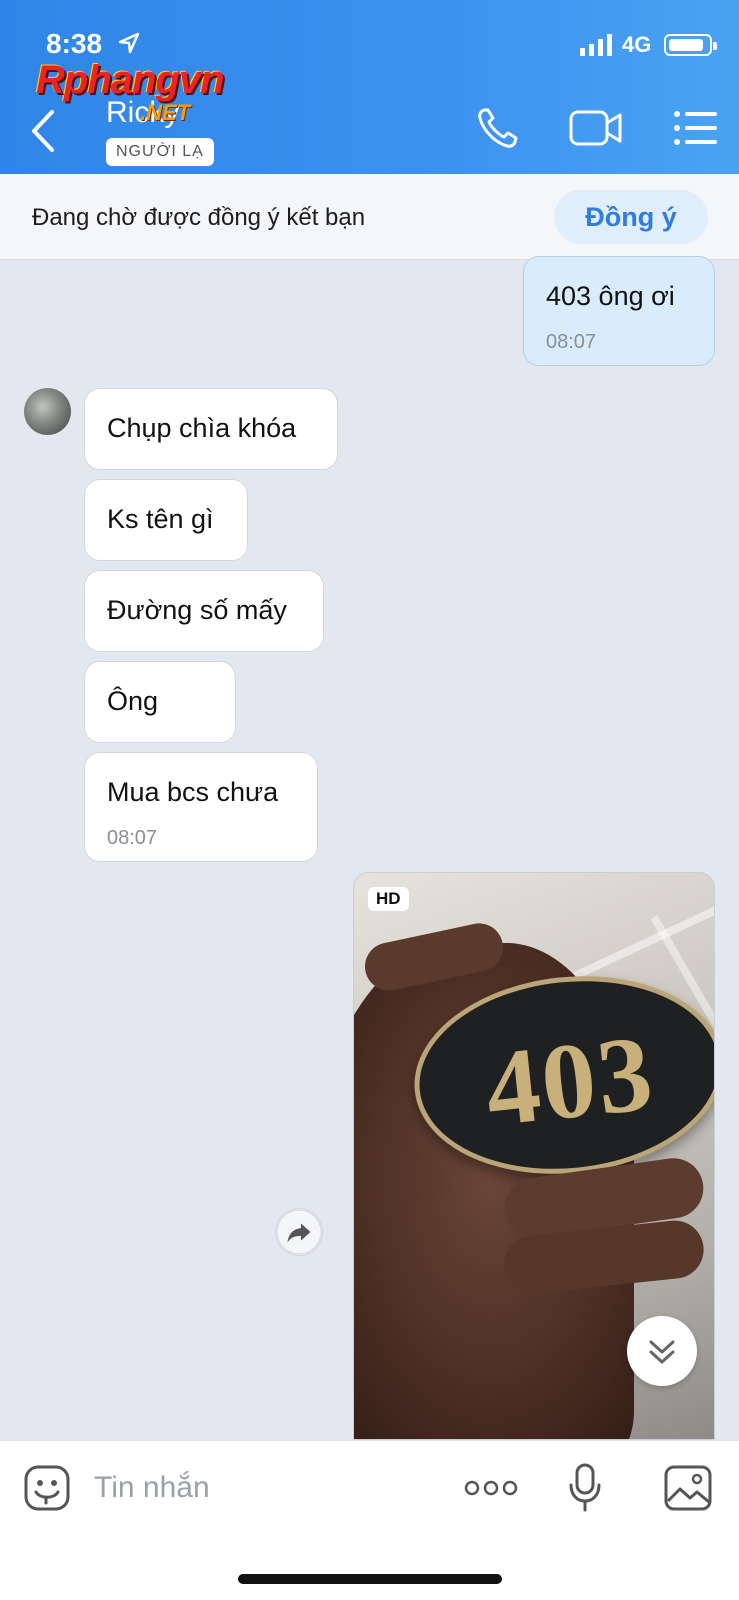 The height and width of the screenshot is (1600, 739). Describe the element at coordinates (133, 701) in the screenshot. I see `message-text: Ông` at that location.